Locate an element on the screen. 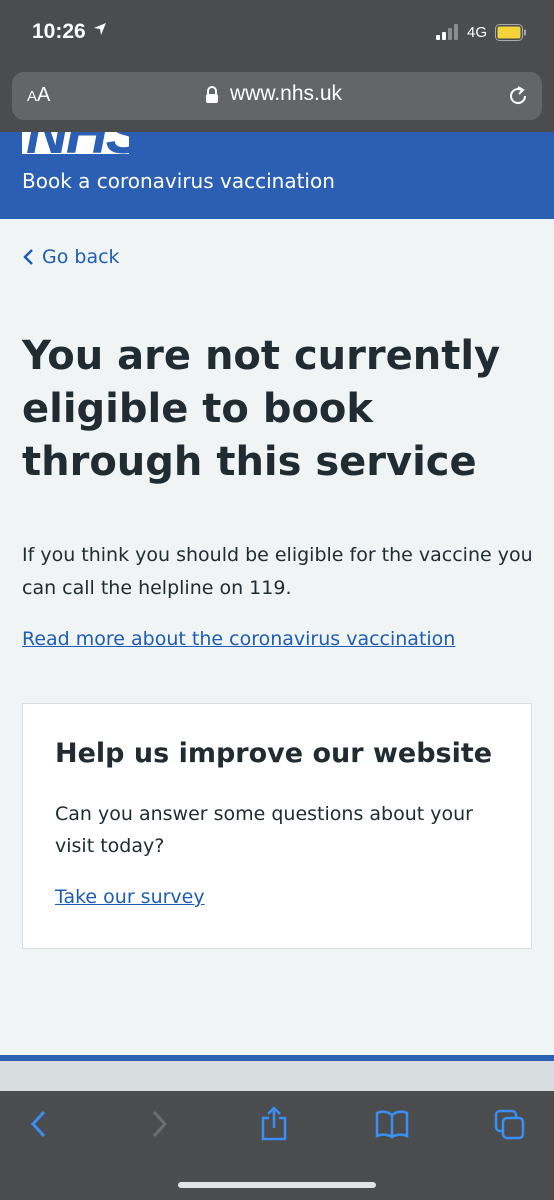 Image resolution: width=554 pixels, height=1200 pixels. nhs-logo-text: NHS is located at coordinates (85, 149).